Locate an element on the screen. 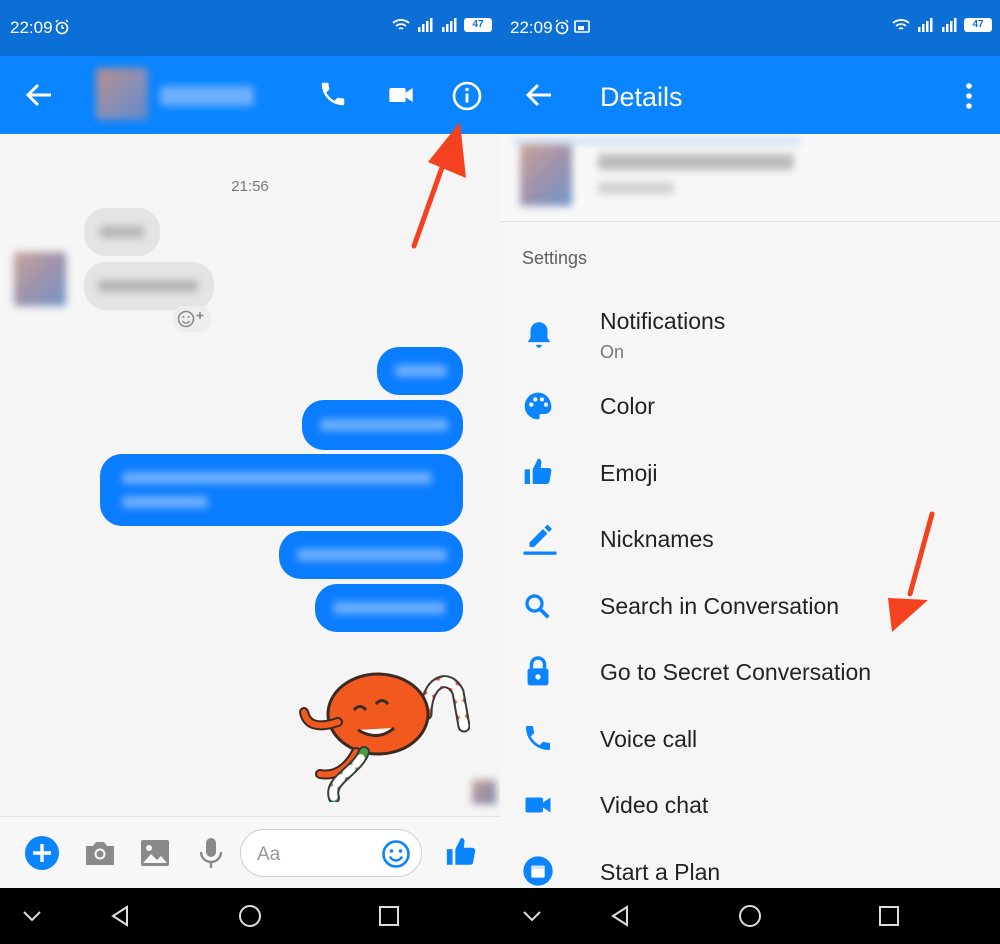 The width and height of the screenshot is (1000, 944). settings-item-start-a-plan: Start a Plan is located at coordinates (750, 869).